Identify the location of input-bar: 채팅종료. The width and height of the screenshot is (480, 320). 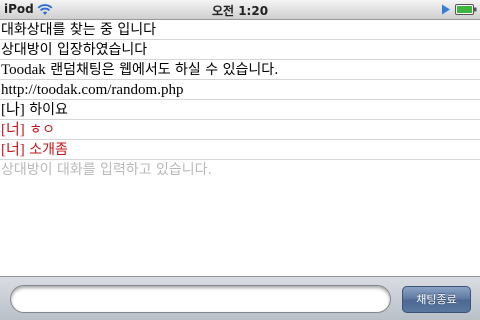
(240, 298).